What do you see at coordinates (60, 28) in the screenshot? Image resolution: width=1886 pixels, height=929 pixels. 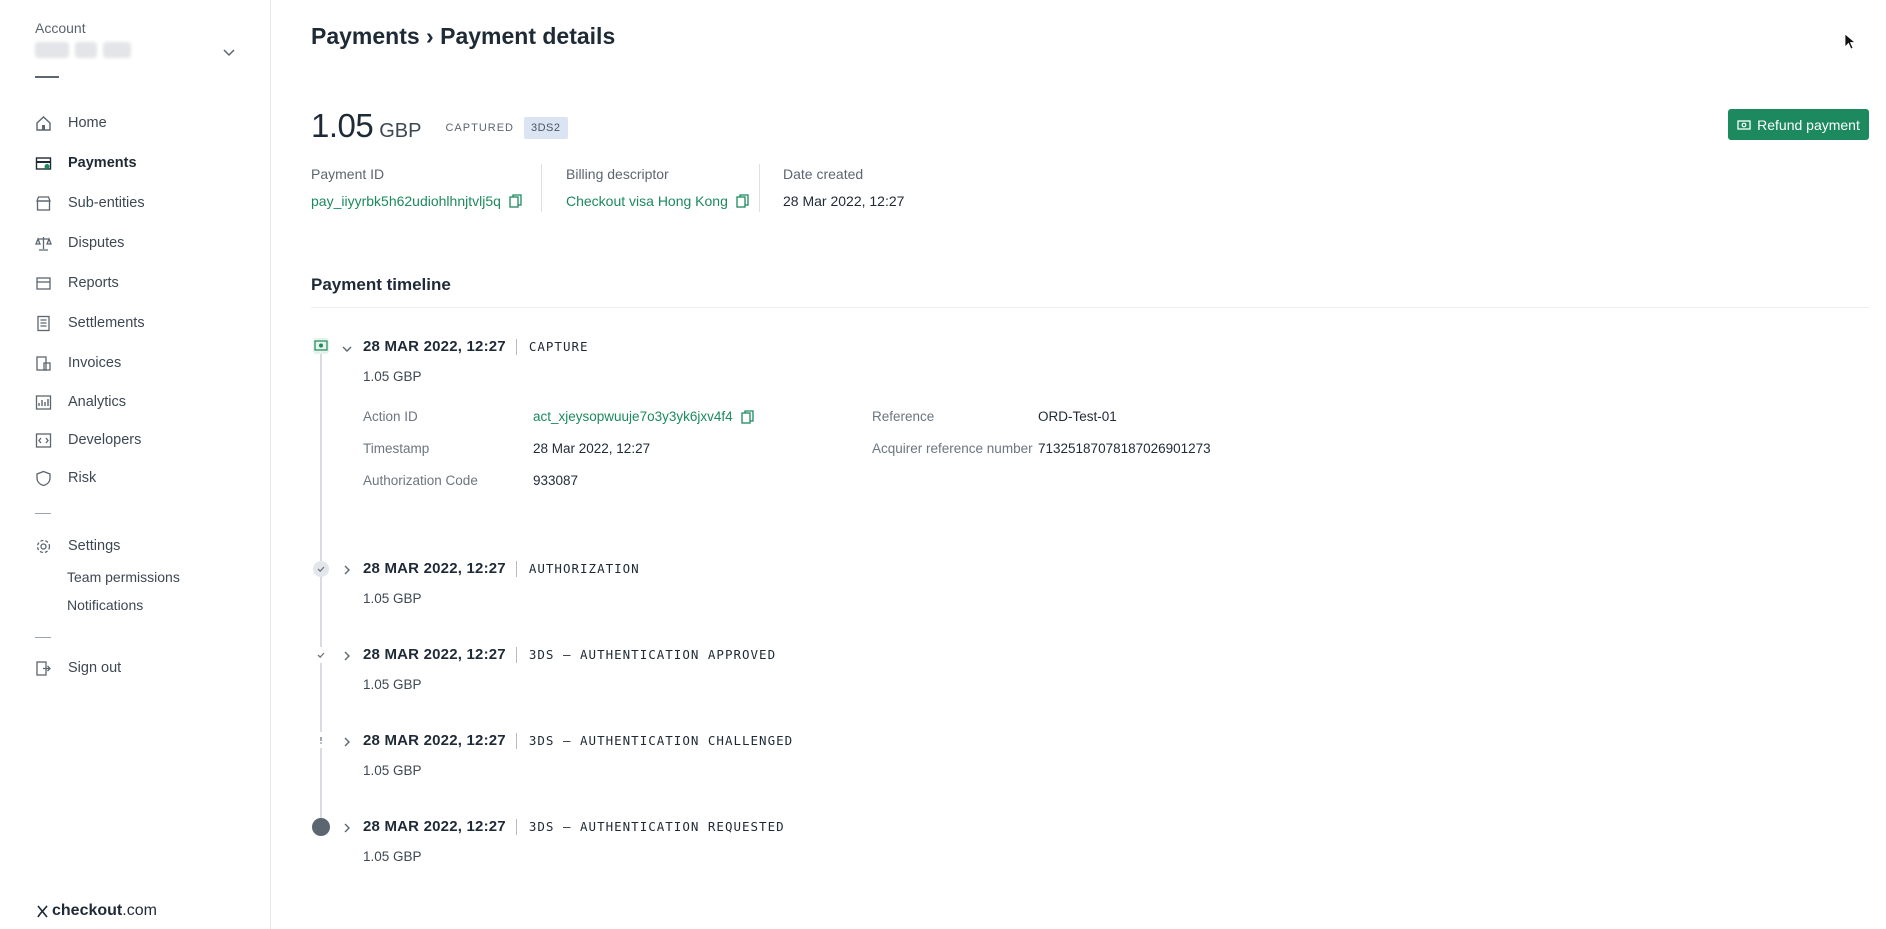 I see `account-label: Account` at bounding box center [60, 28].